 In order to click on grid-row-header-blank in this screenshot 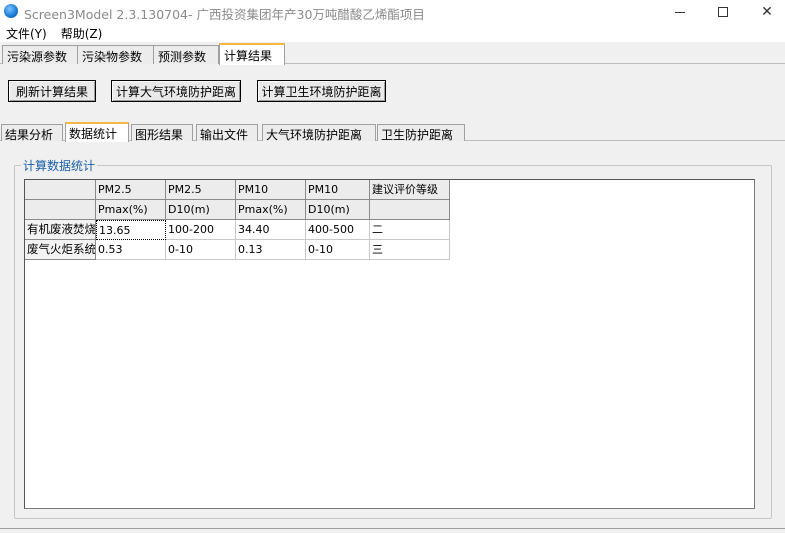, I will do `click(60, 210)`.